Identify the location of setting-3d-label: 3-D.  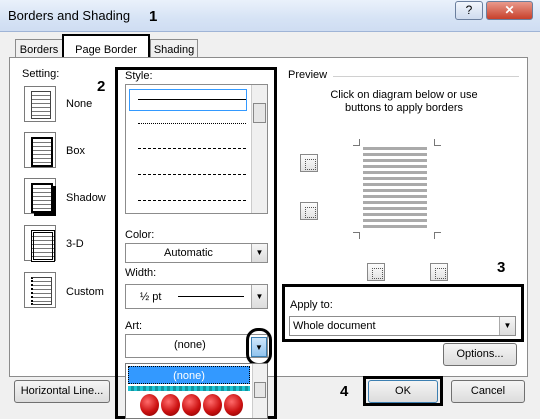
(75, 244).